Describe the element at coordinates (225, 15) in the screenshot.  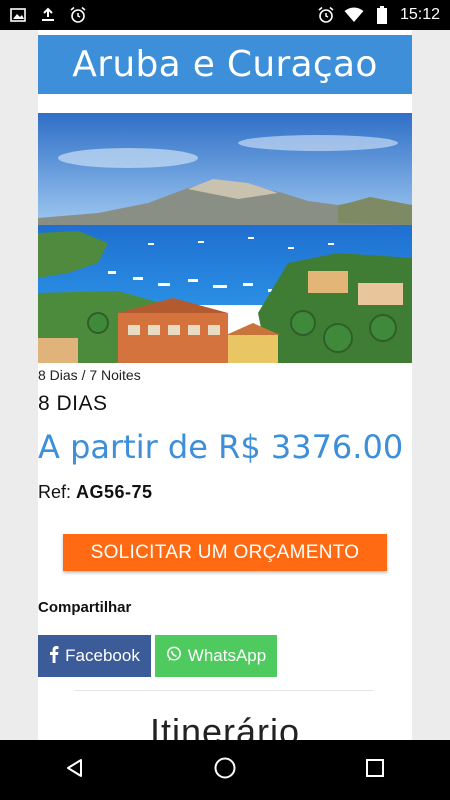
I see `status-bar: 15:12` at that location.